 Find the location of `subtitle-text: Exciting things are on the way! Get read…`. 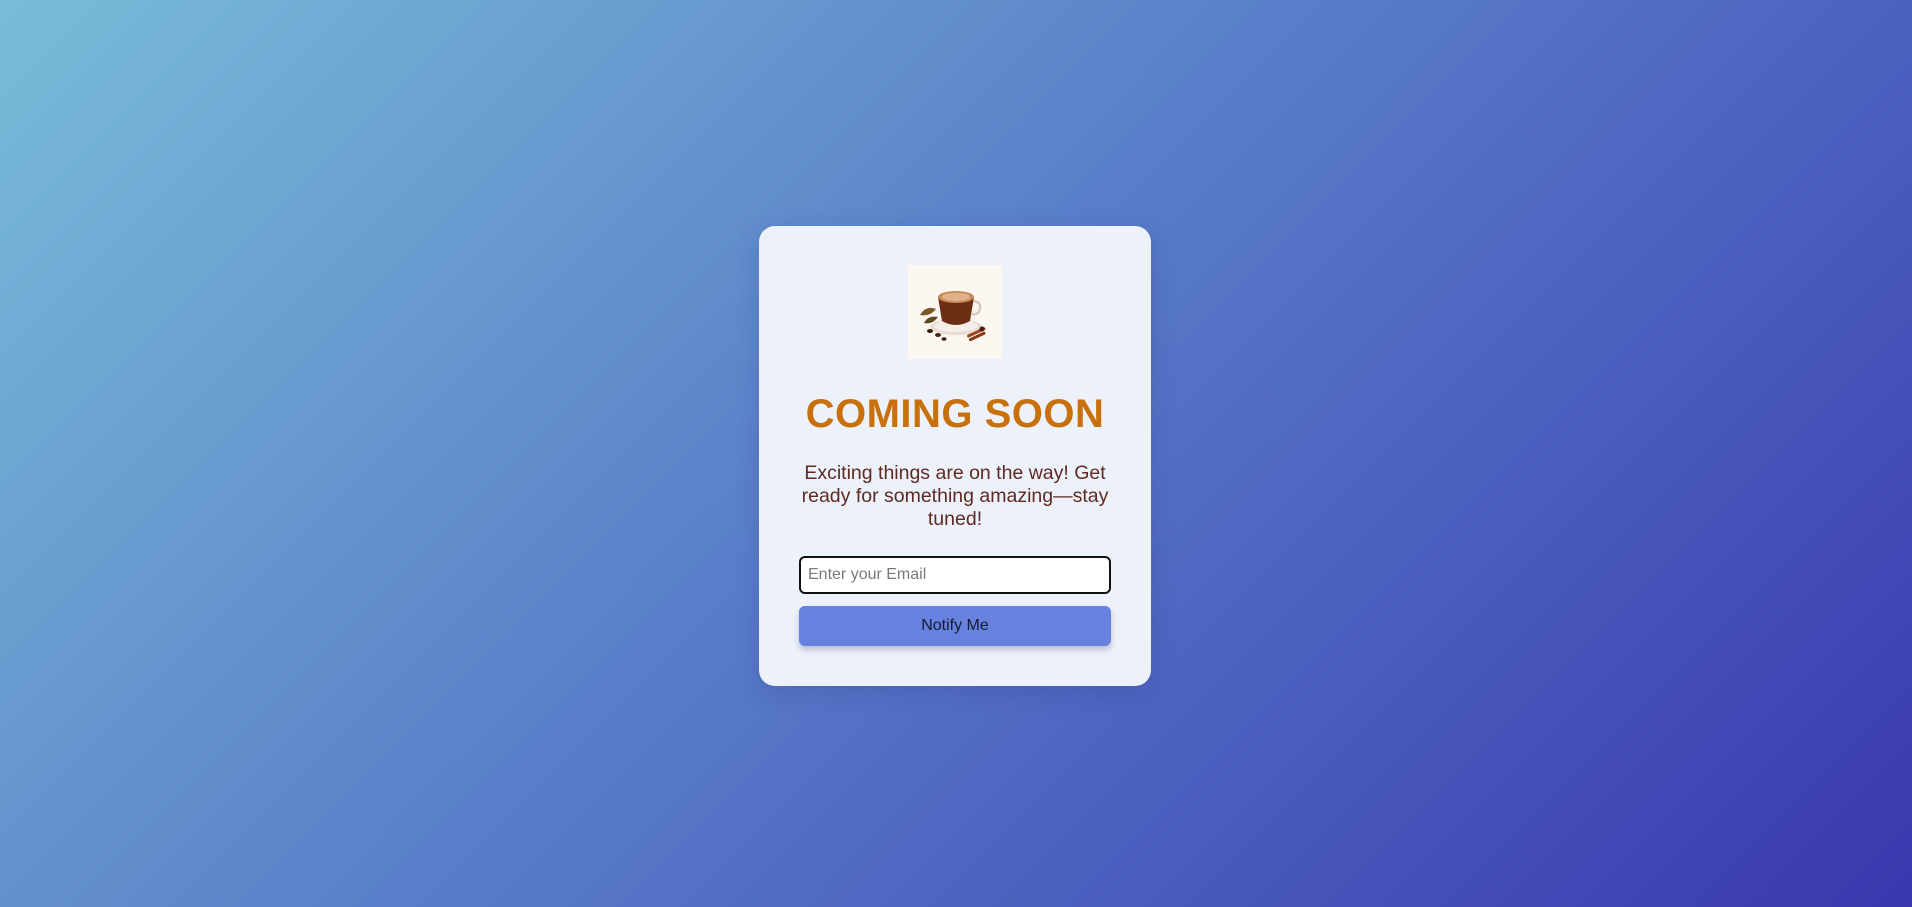

subtitle-text: Exciting things are on the way! Get read… is located at coordinates (955, 496).